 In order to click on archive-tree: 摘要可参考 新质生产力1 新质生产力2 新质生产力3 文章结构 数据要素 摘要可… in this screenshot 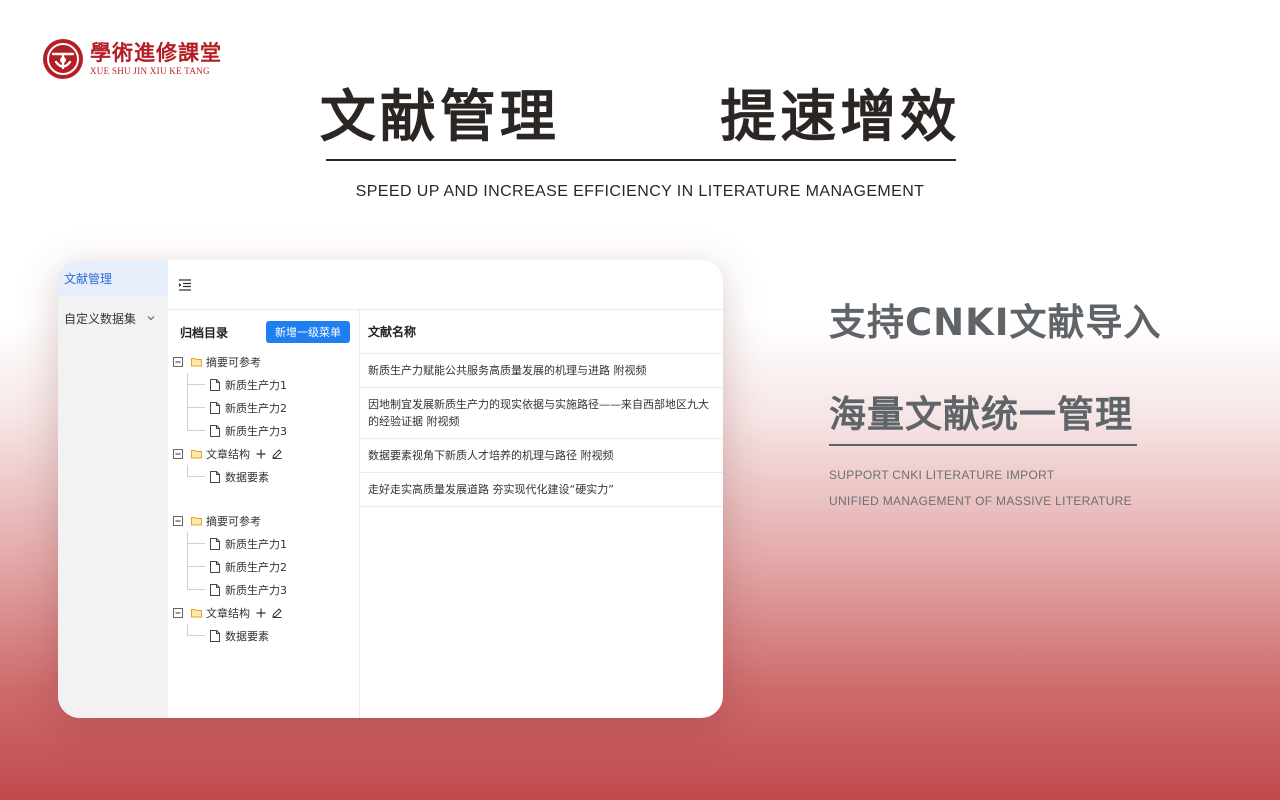, I will do `click(263, 498)`.